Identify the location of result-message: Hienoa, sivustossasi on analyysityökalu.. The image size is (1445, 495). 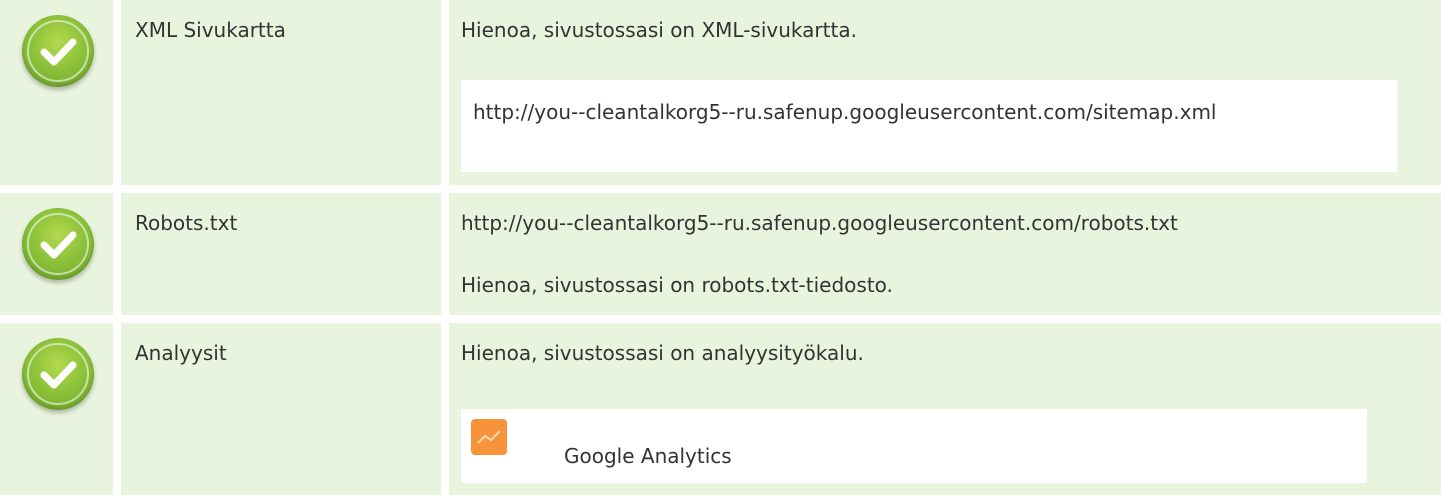
(662, 353).